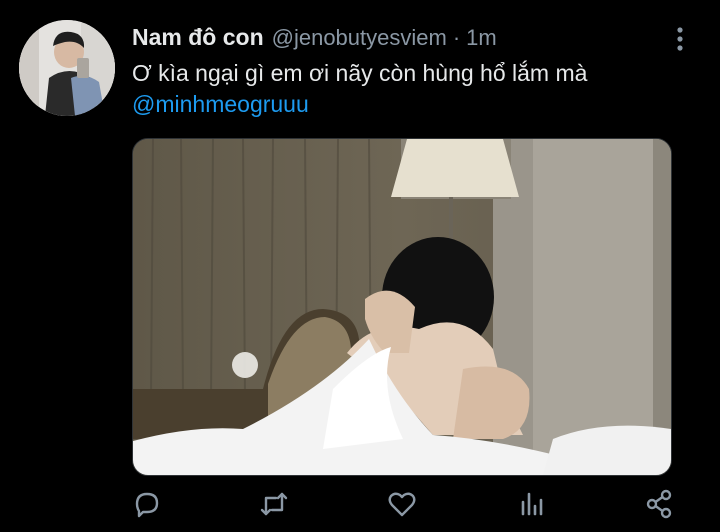 The image size is (720, 532). What do you see at coordinates (680, 39) in the screenshot?
I see `more-vertical-icon` at bounding box center [680, 39].